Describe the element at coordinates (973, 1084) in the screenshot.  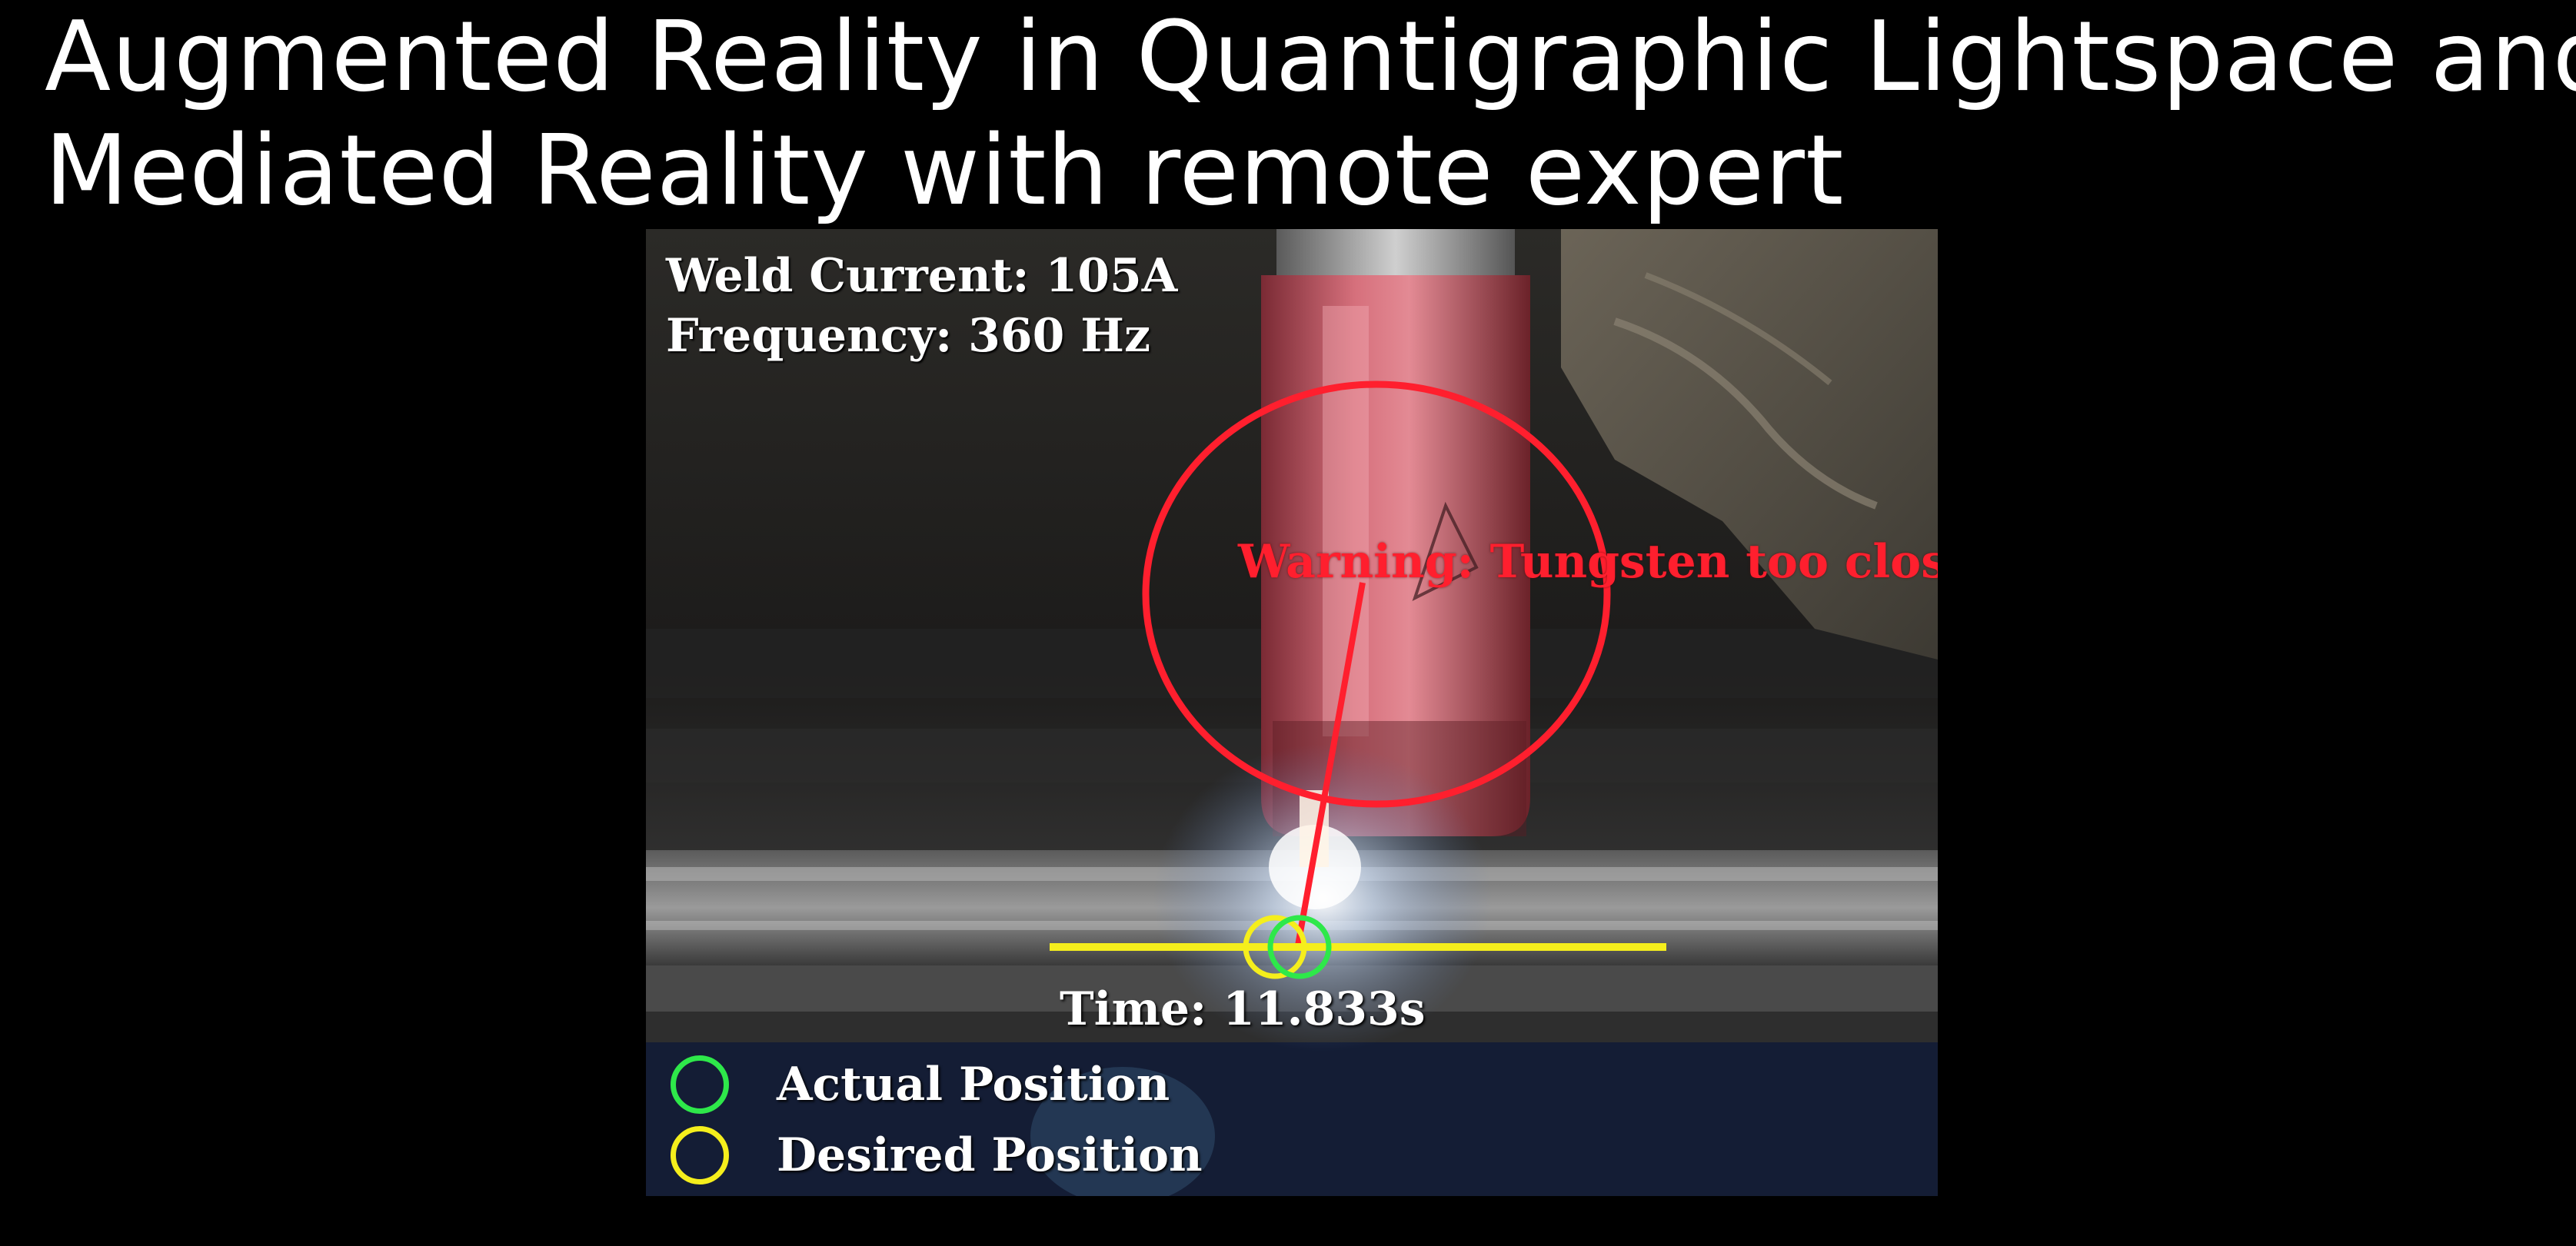
I see `legend-label-actual: Actual Position` at that location.